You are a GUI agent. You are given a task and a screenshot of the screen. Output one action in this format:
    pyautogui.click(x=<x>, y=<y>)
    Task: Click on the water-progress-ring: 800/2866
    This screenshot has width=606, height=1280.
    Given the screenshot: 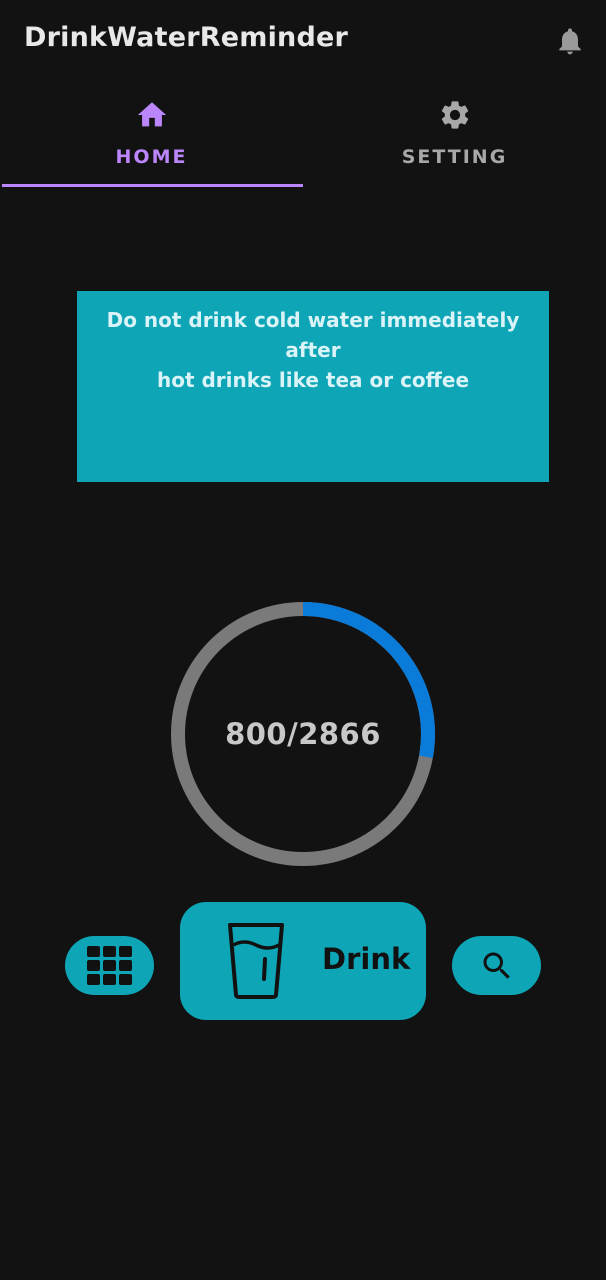 What is the action you would take?
    pyautogui.click(x=303, y=734)
    